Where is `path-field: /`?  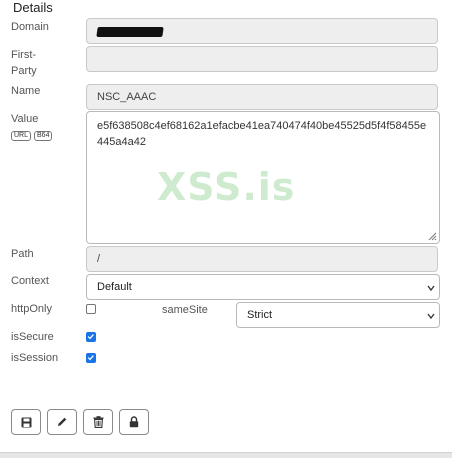
path-field: / is located at coordinates (262, 259).